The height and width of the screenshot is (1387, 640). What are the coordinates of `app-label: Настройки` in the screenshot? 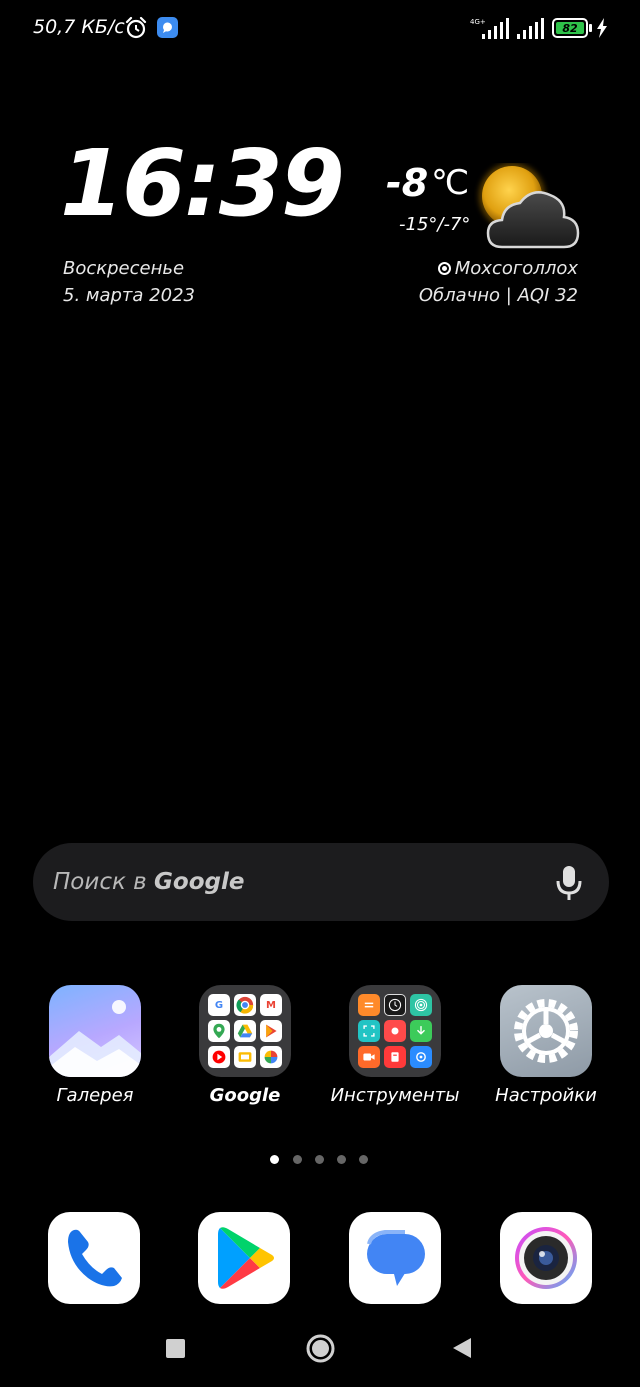 It's located at (546, 1095).